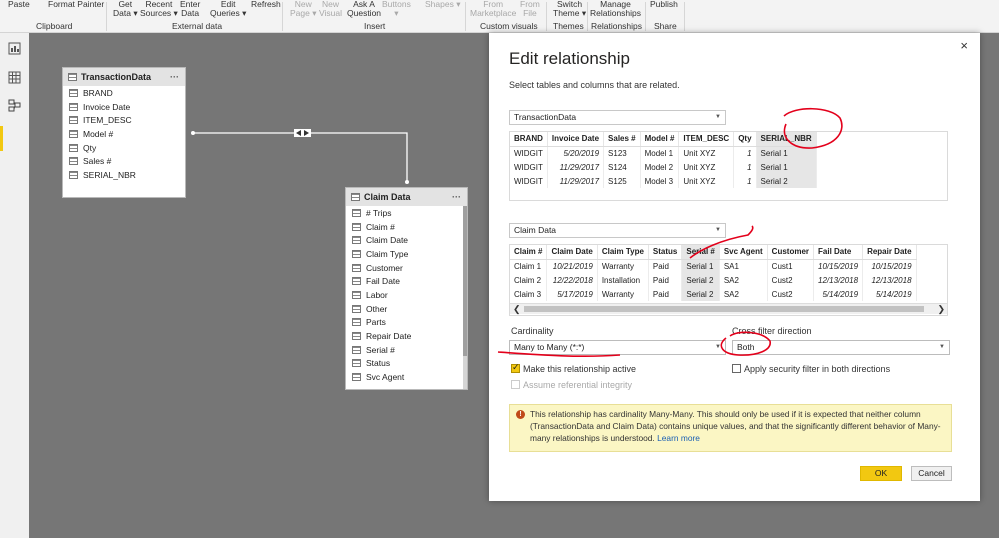 This screenshot has width=999, height=538. Describe the element at coordinates (406, 240) in the screenshot. I see `field-row: Claim Date` at that location.